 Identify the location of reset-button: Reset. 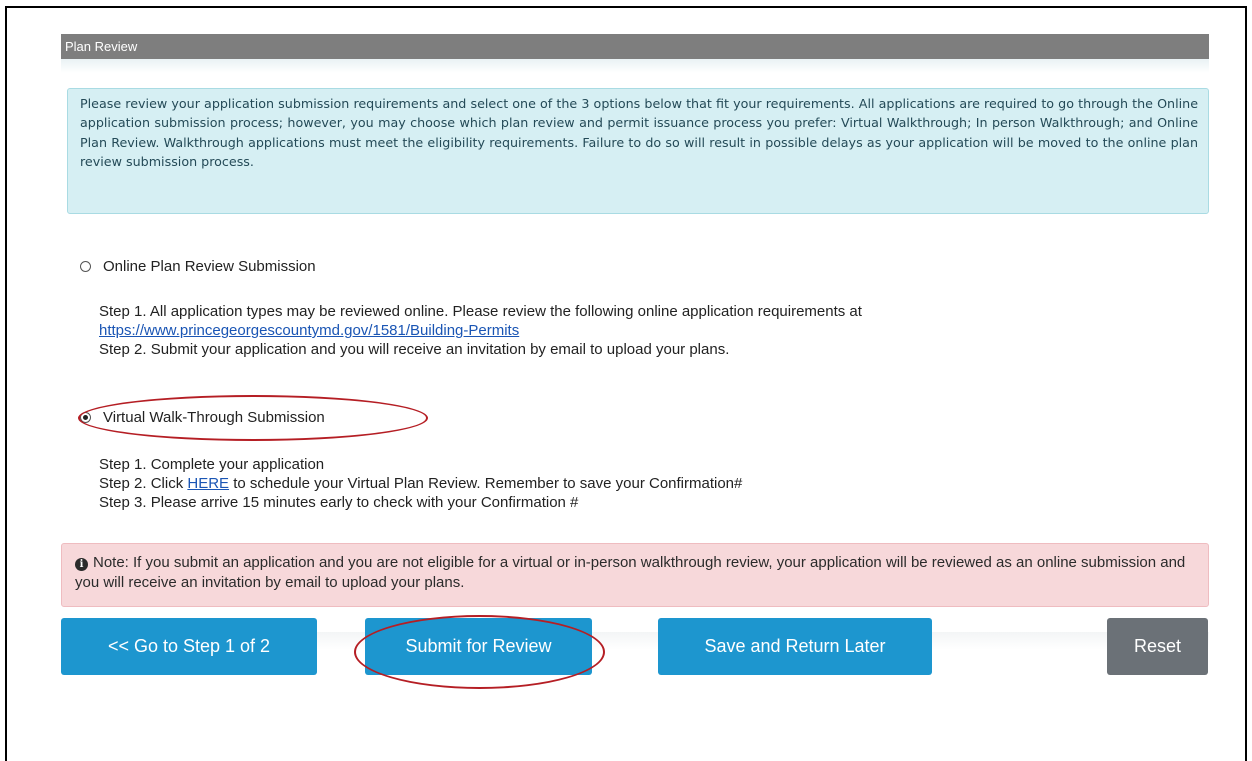
(1157, 646).